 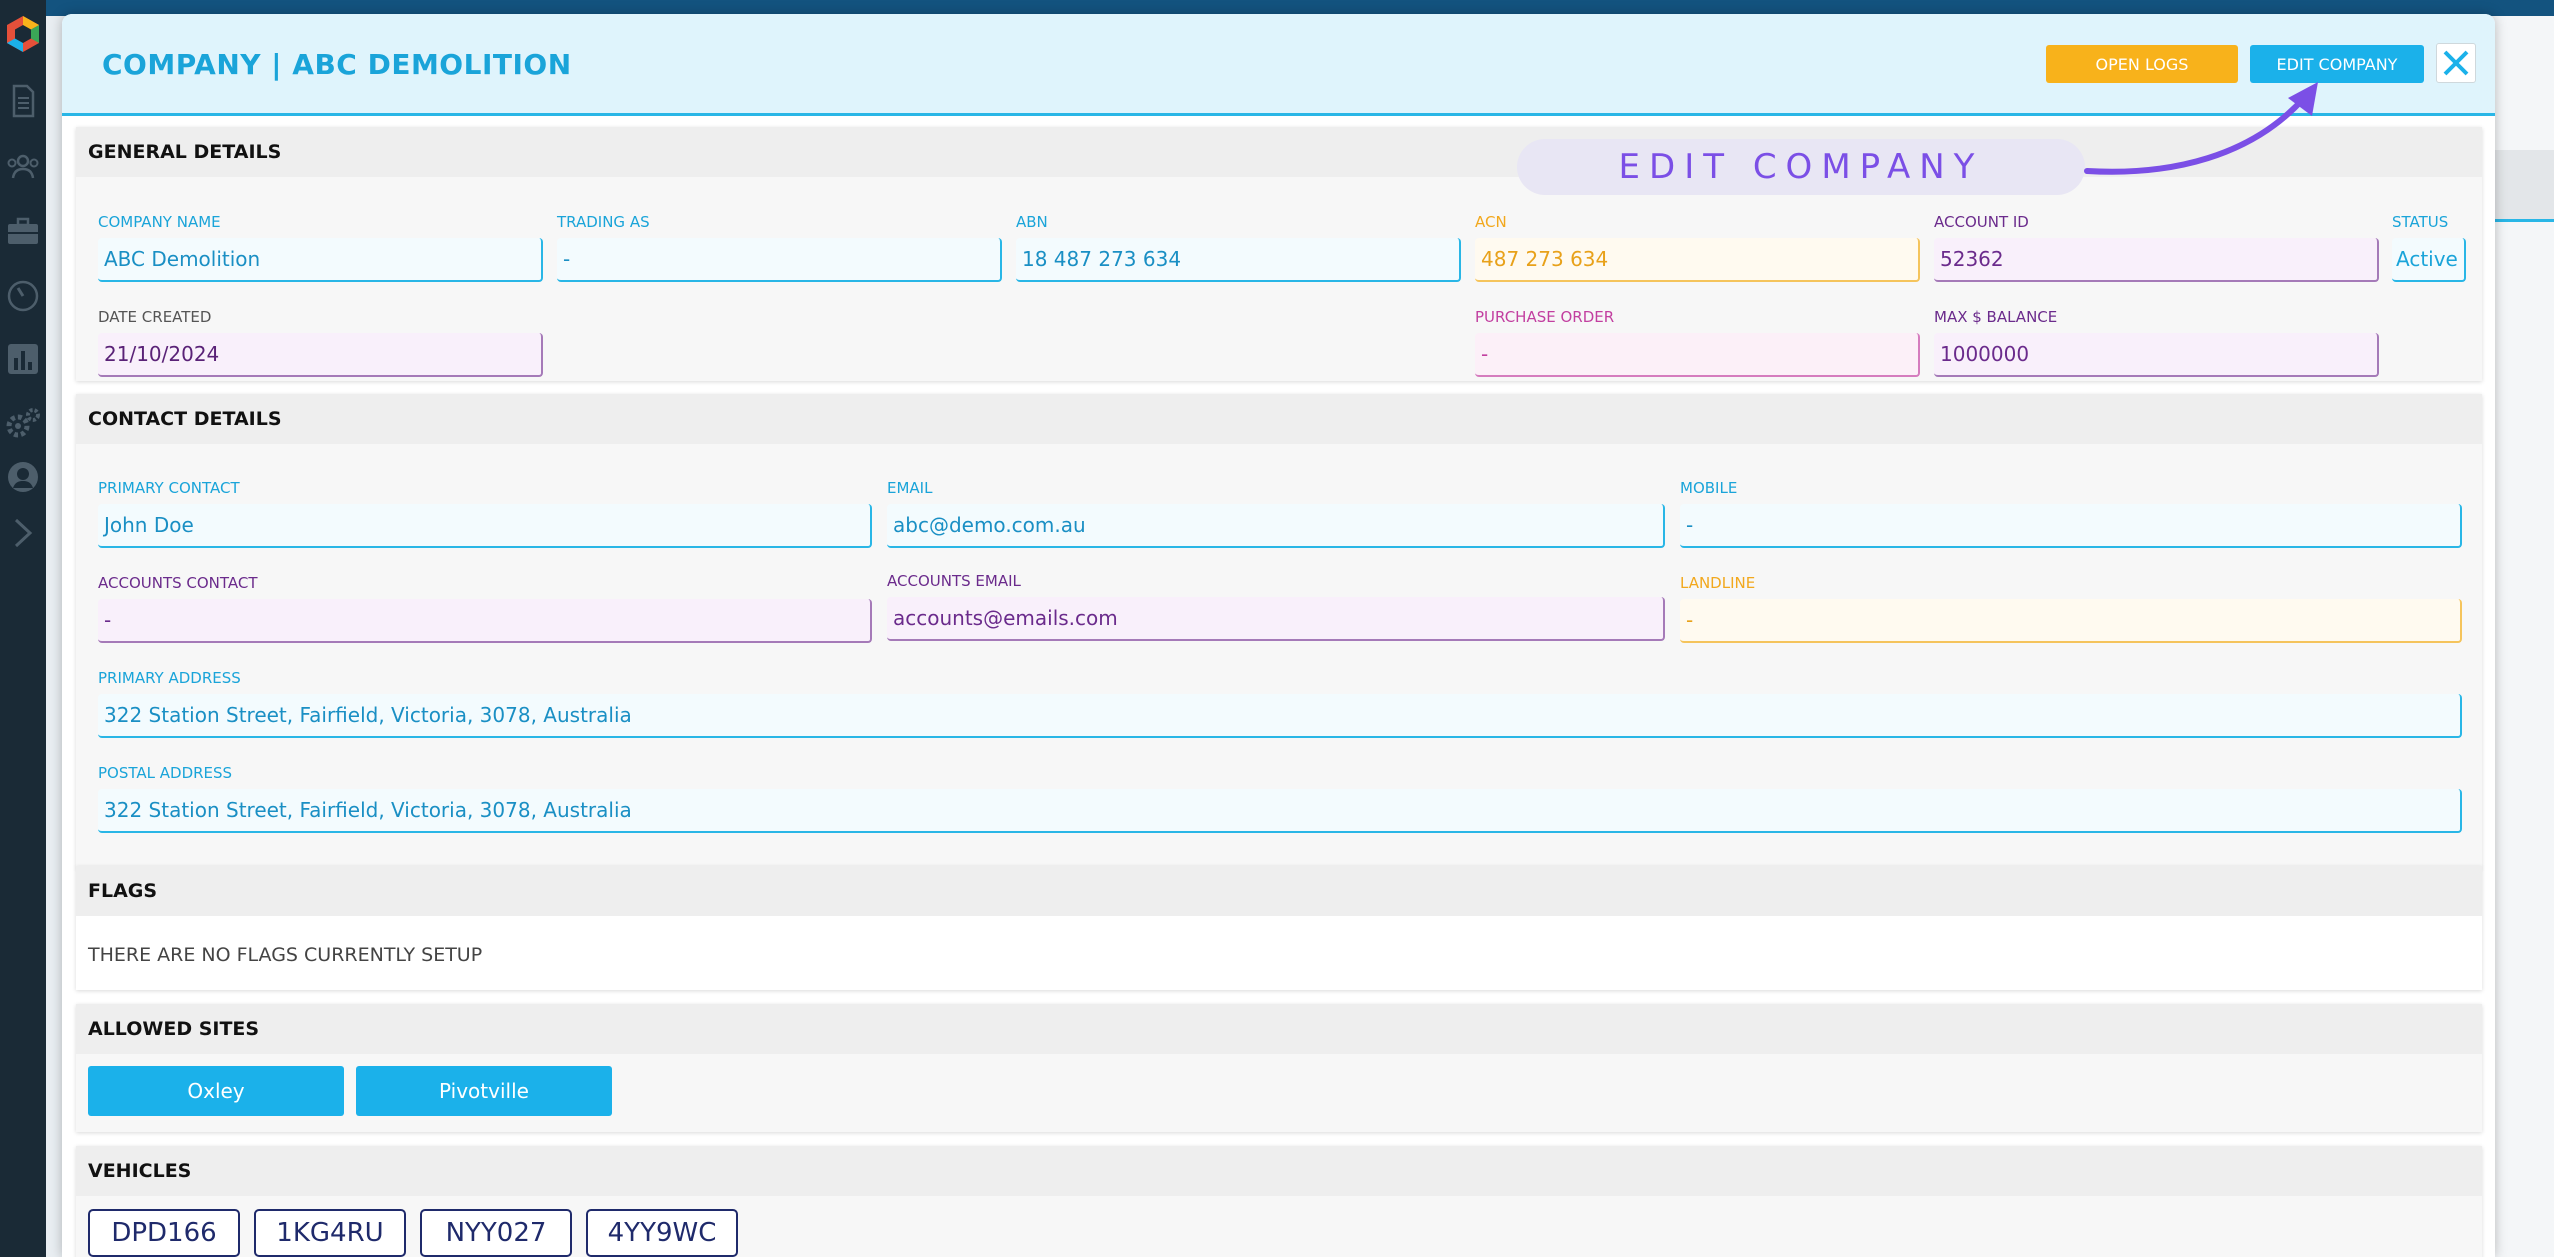 I want to click on gauge-icon, so click(x=23, y=295).